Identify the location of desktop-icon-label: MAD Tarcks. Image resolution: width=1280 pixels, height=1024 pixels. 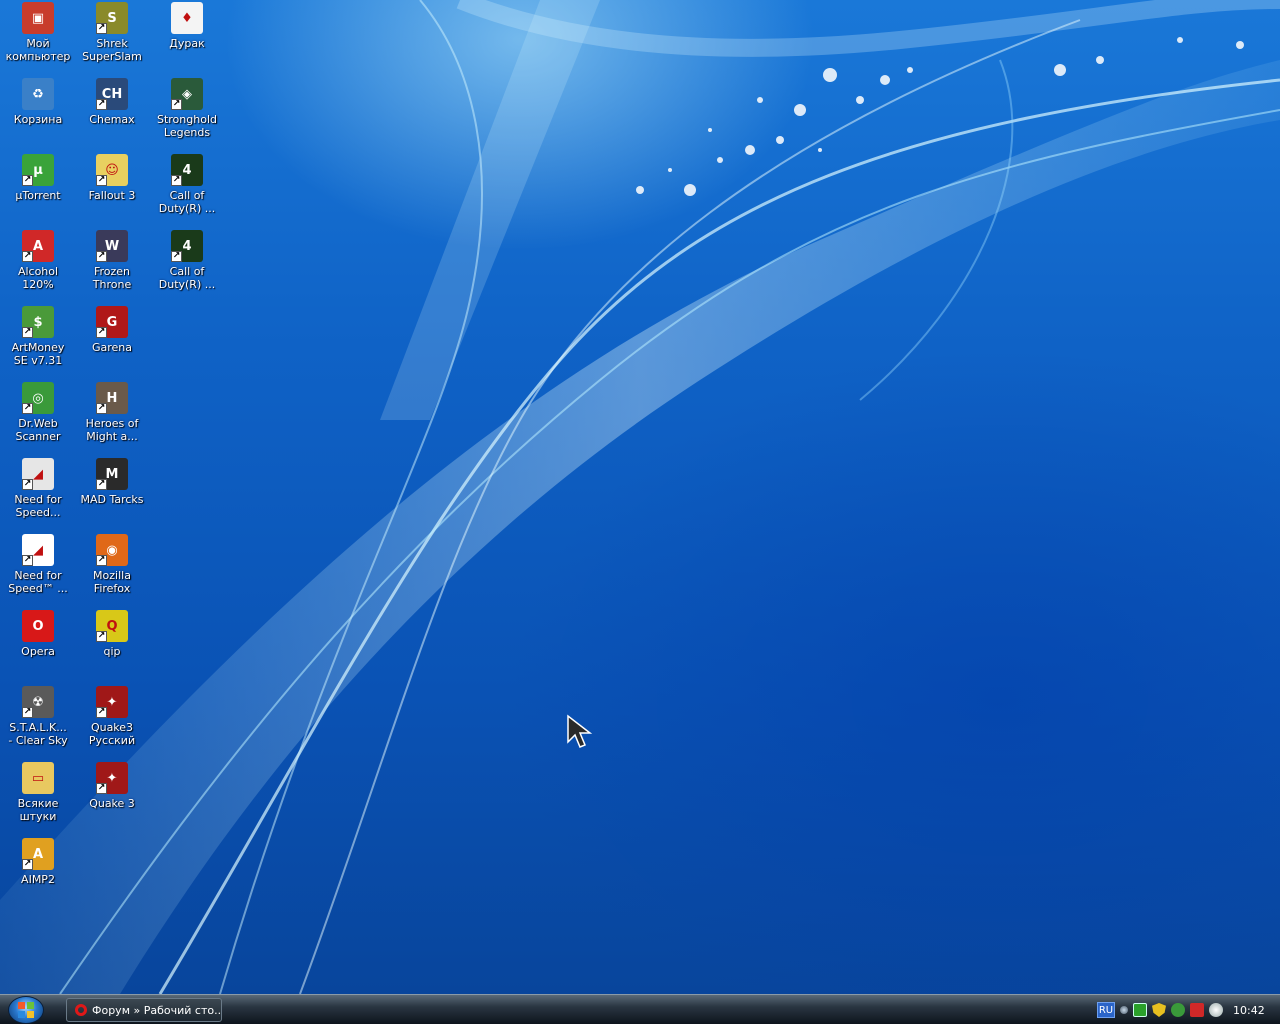
(112, 499).